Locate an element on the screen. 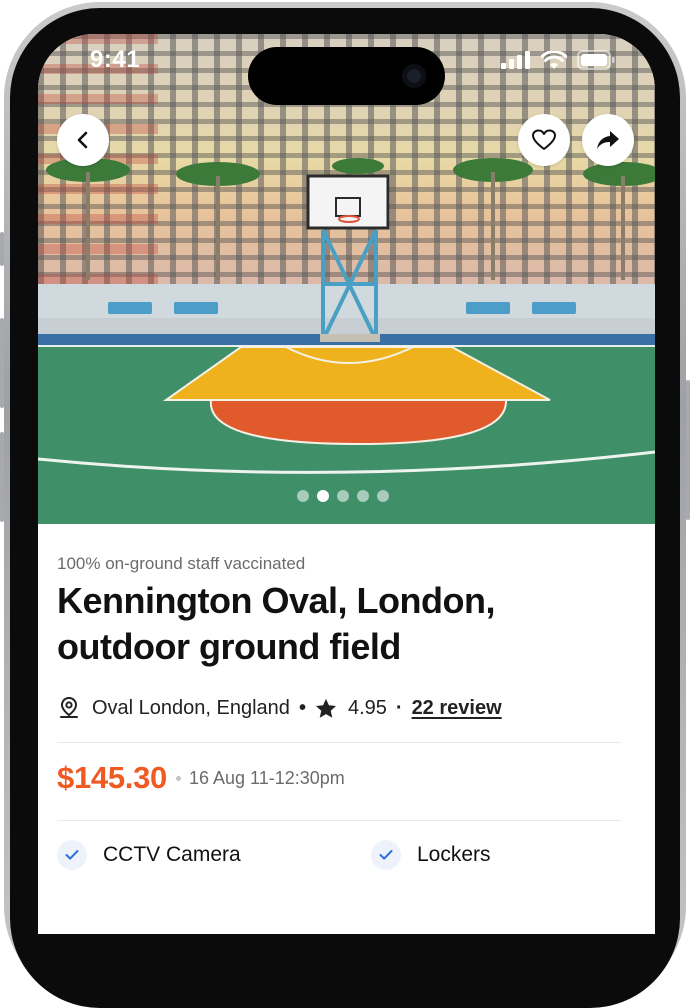  back-button is located at coordinates (83, 140).